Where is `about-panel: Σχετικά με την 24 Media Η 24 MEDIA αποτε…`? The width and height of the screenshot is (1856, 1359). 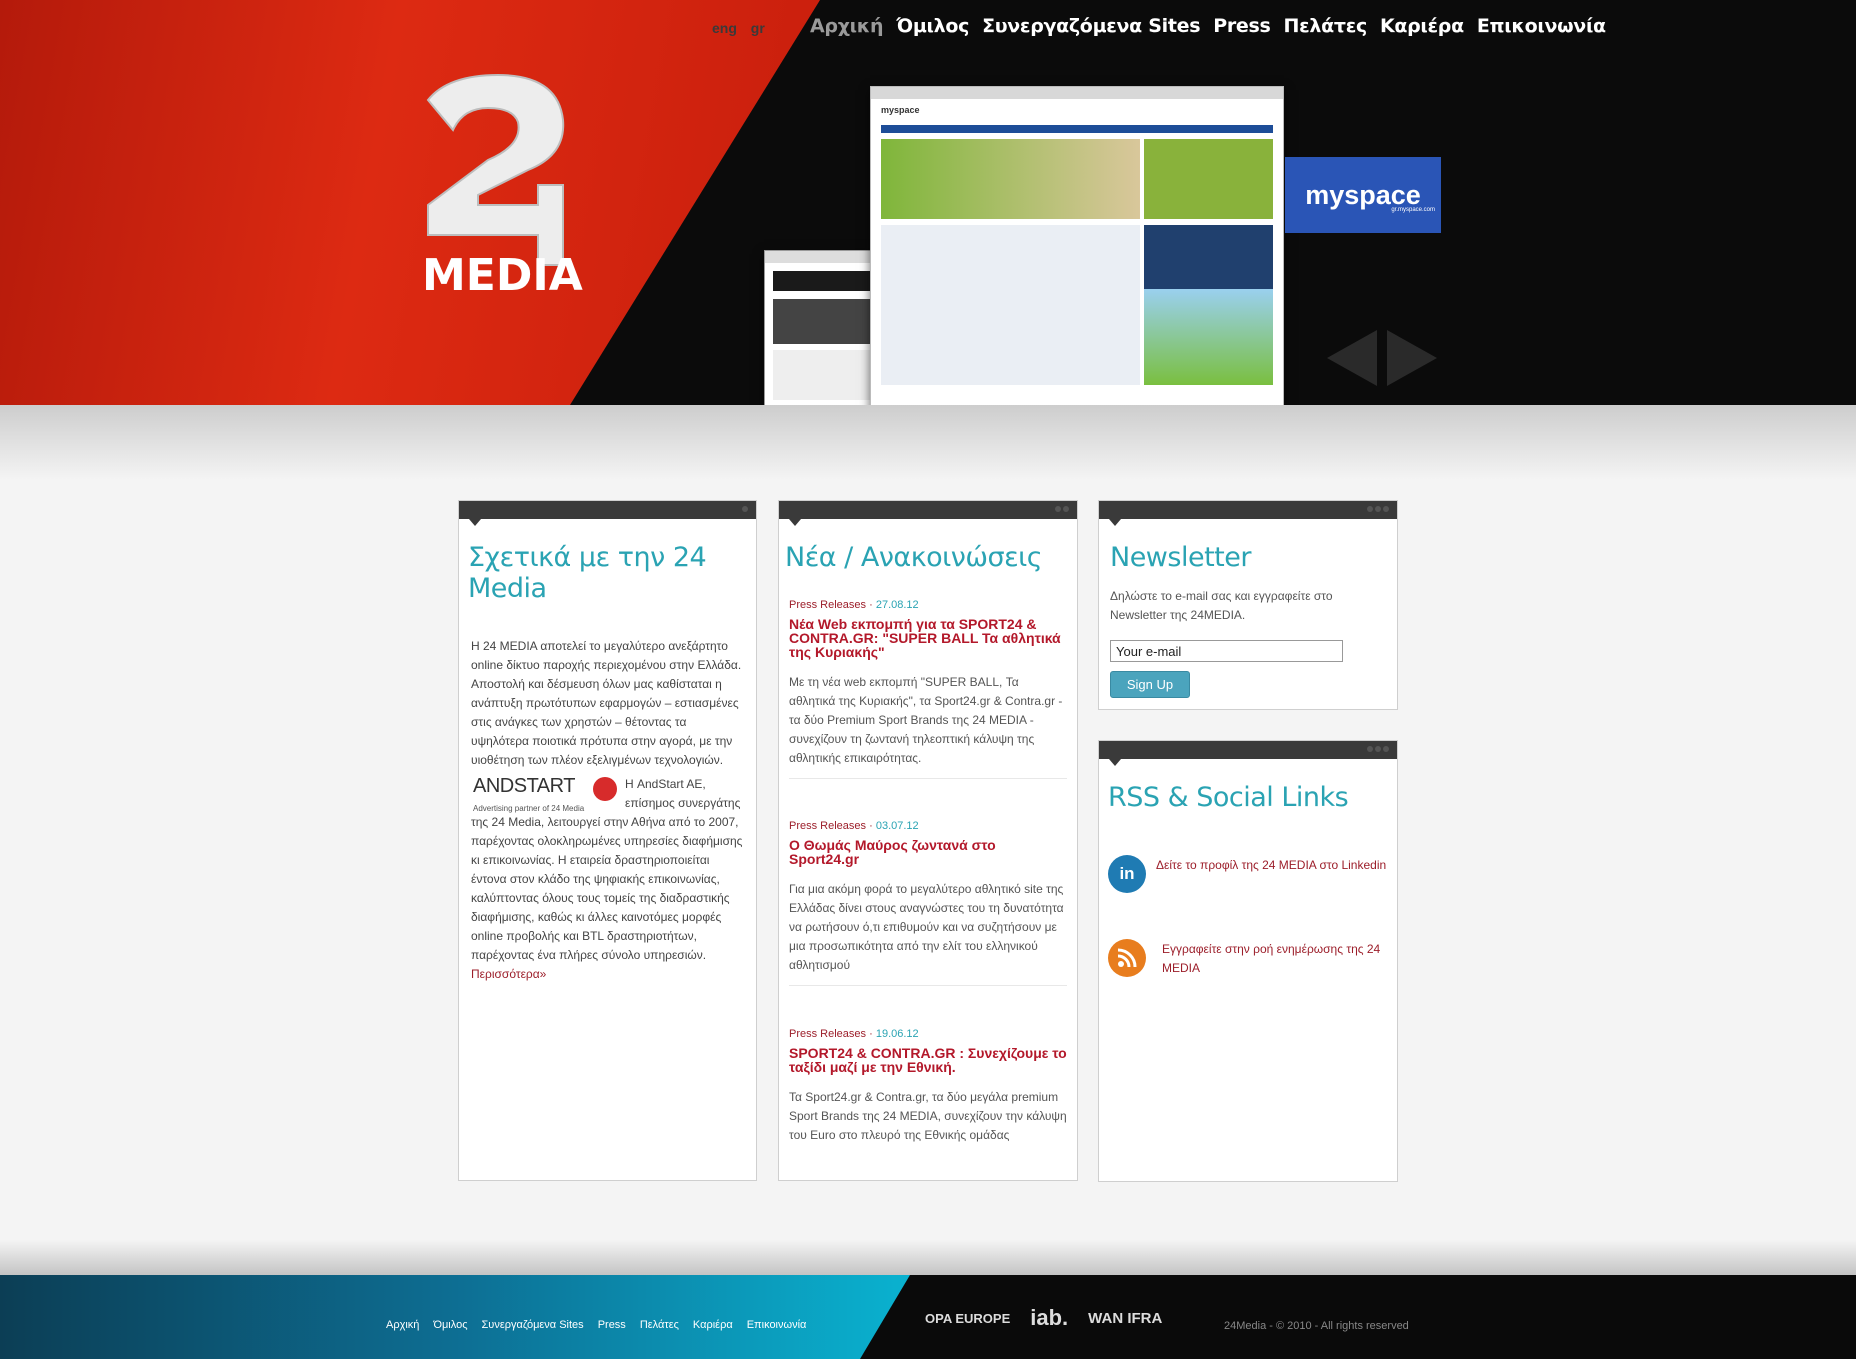
about-panel: Σχετικά με την 24 Media Η 24 MEDIA αποτε… is located at coordinates (607, 840).